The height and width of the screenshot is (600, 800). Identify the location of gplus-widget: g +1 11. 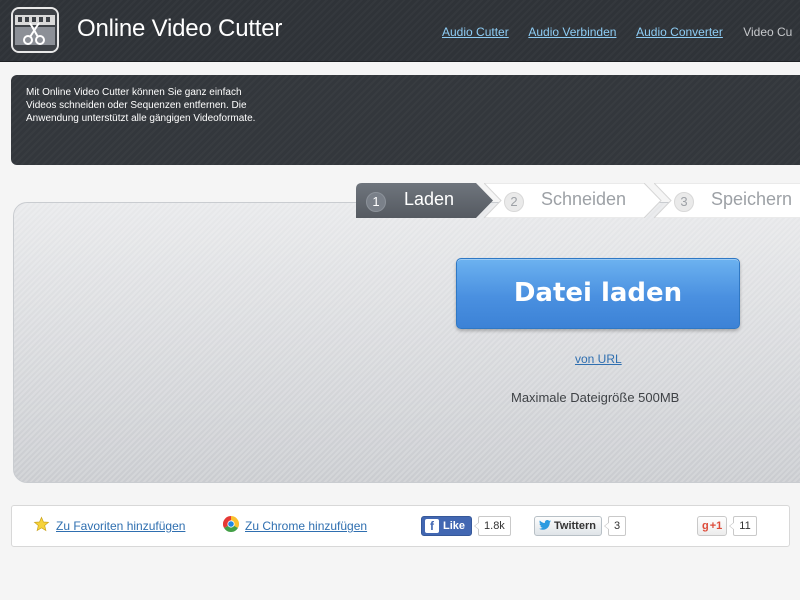
(727, 526).